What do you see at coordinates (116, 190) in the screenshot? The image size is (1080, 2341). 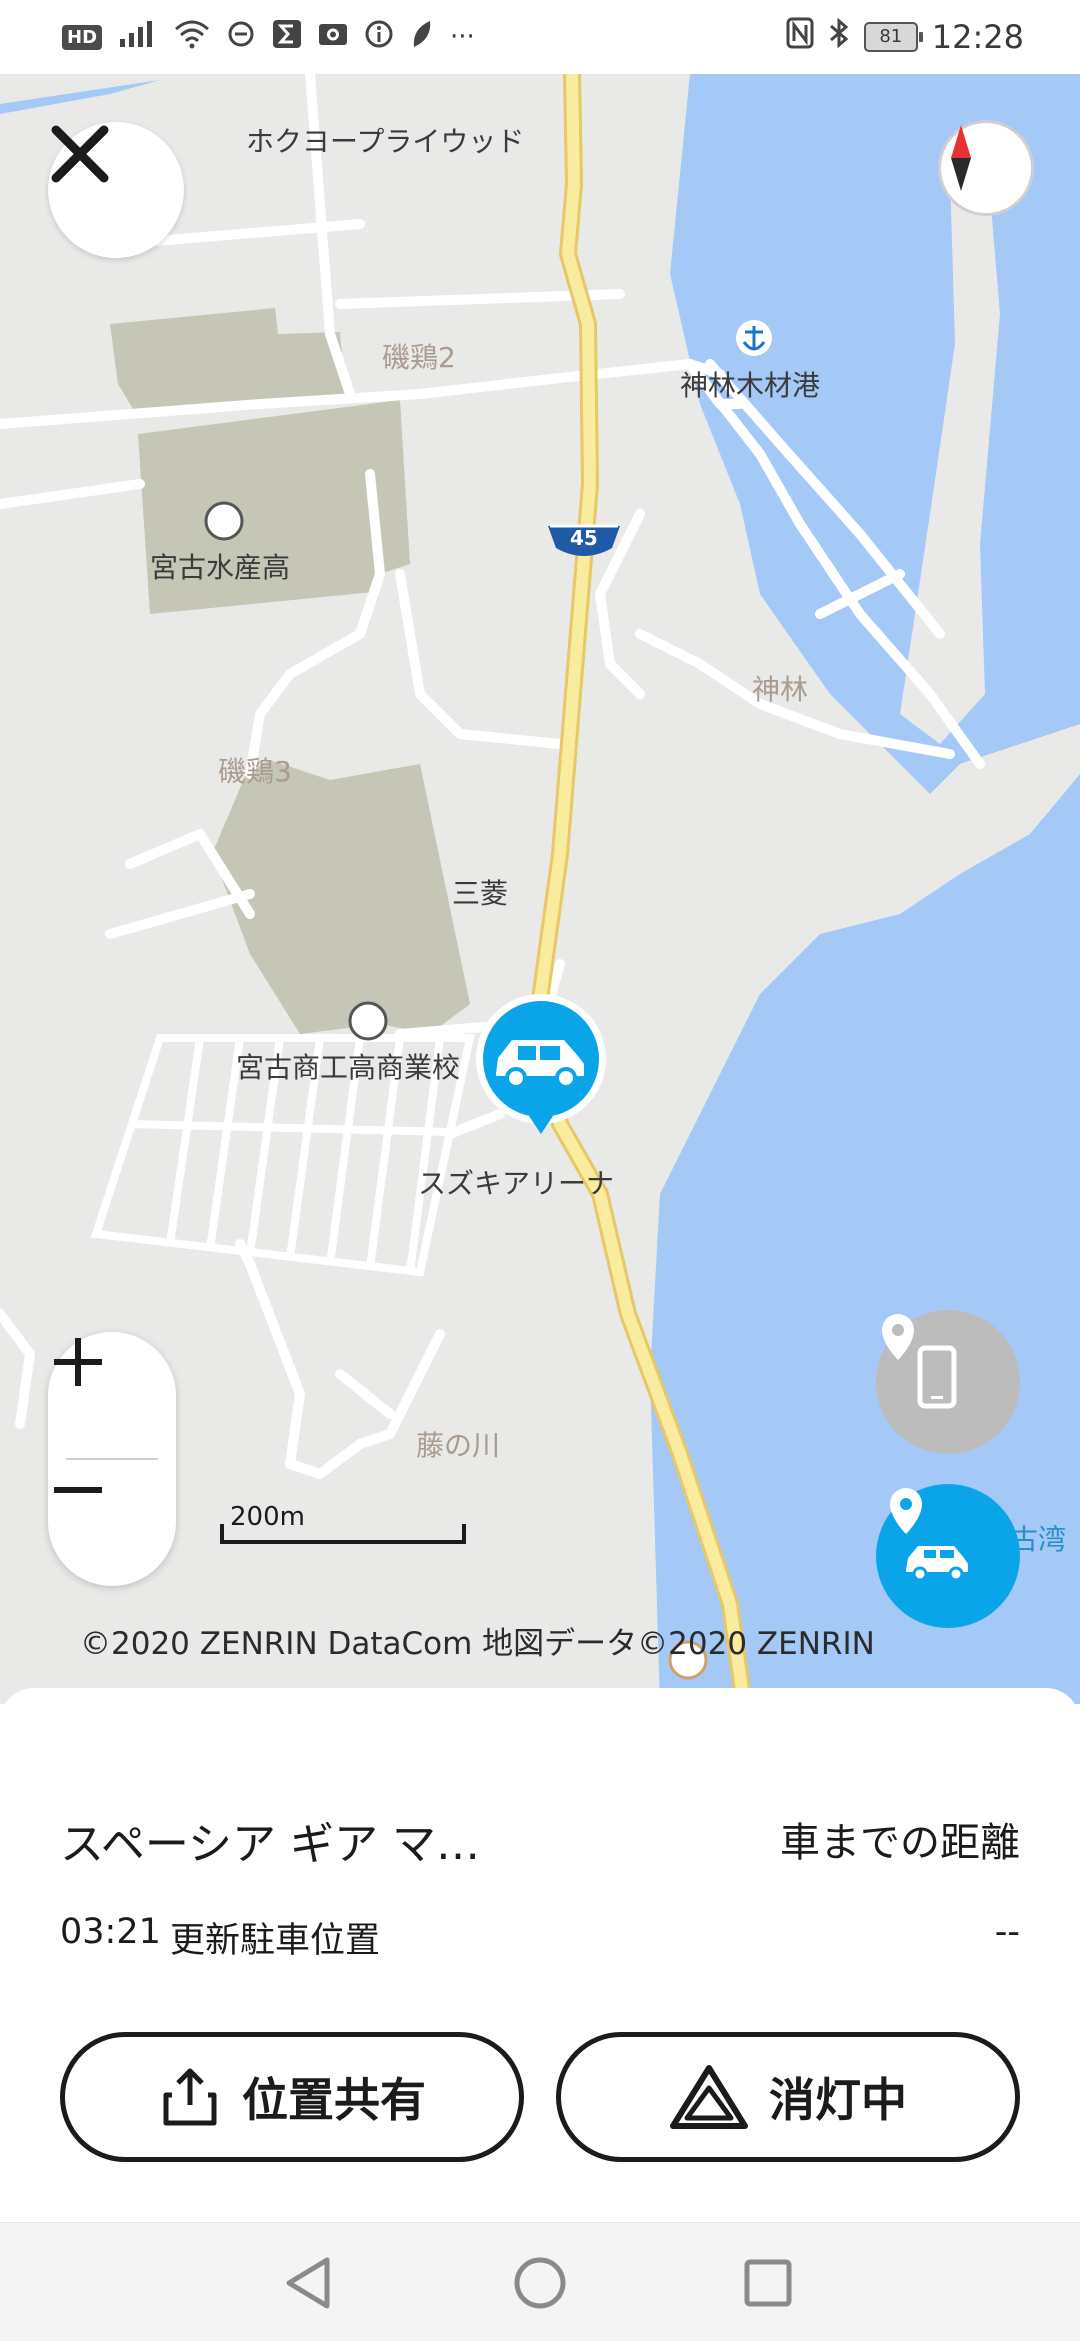 I see `close-button` at bounding box center [116, 190].